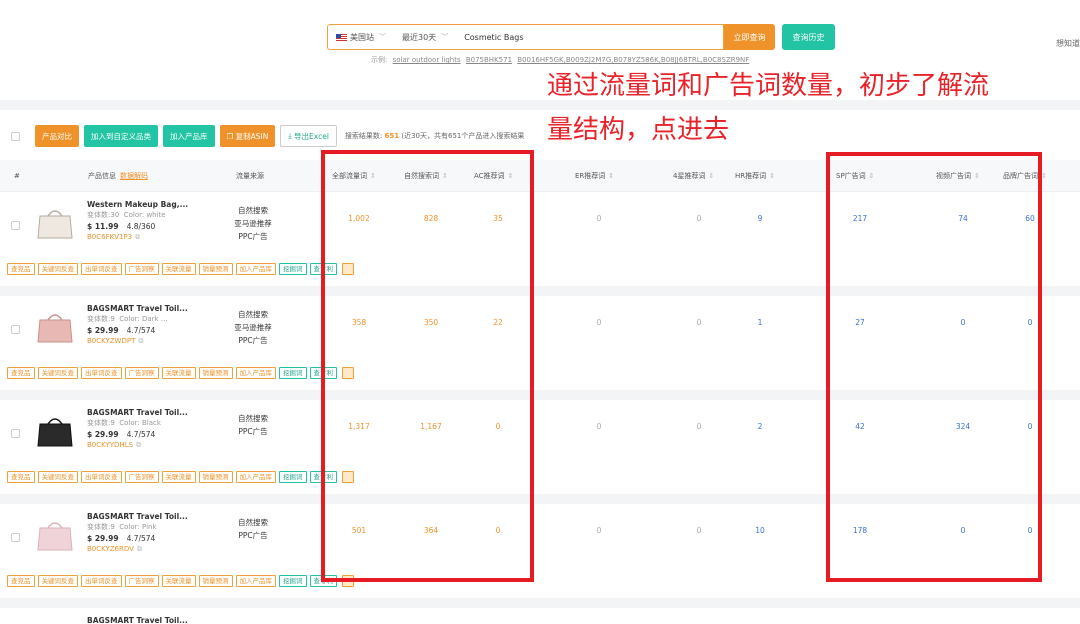  I want to click on product-asin: B0CKYZ6RDV ⧉, so click(157, 549).